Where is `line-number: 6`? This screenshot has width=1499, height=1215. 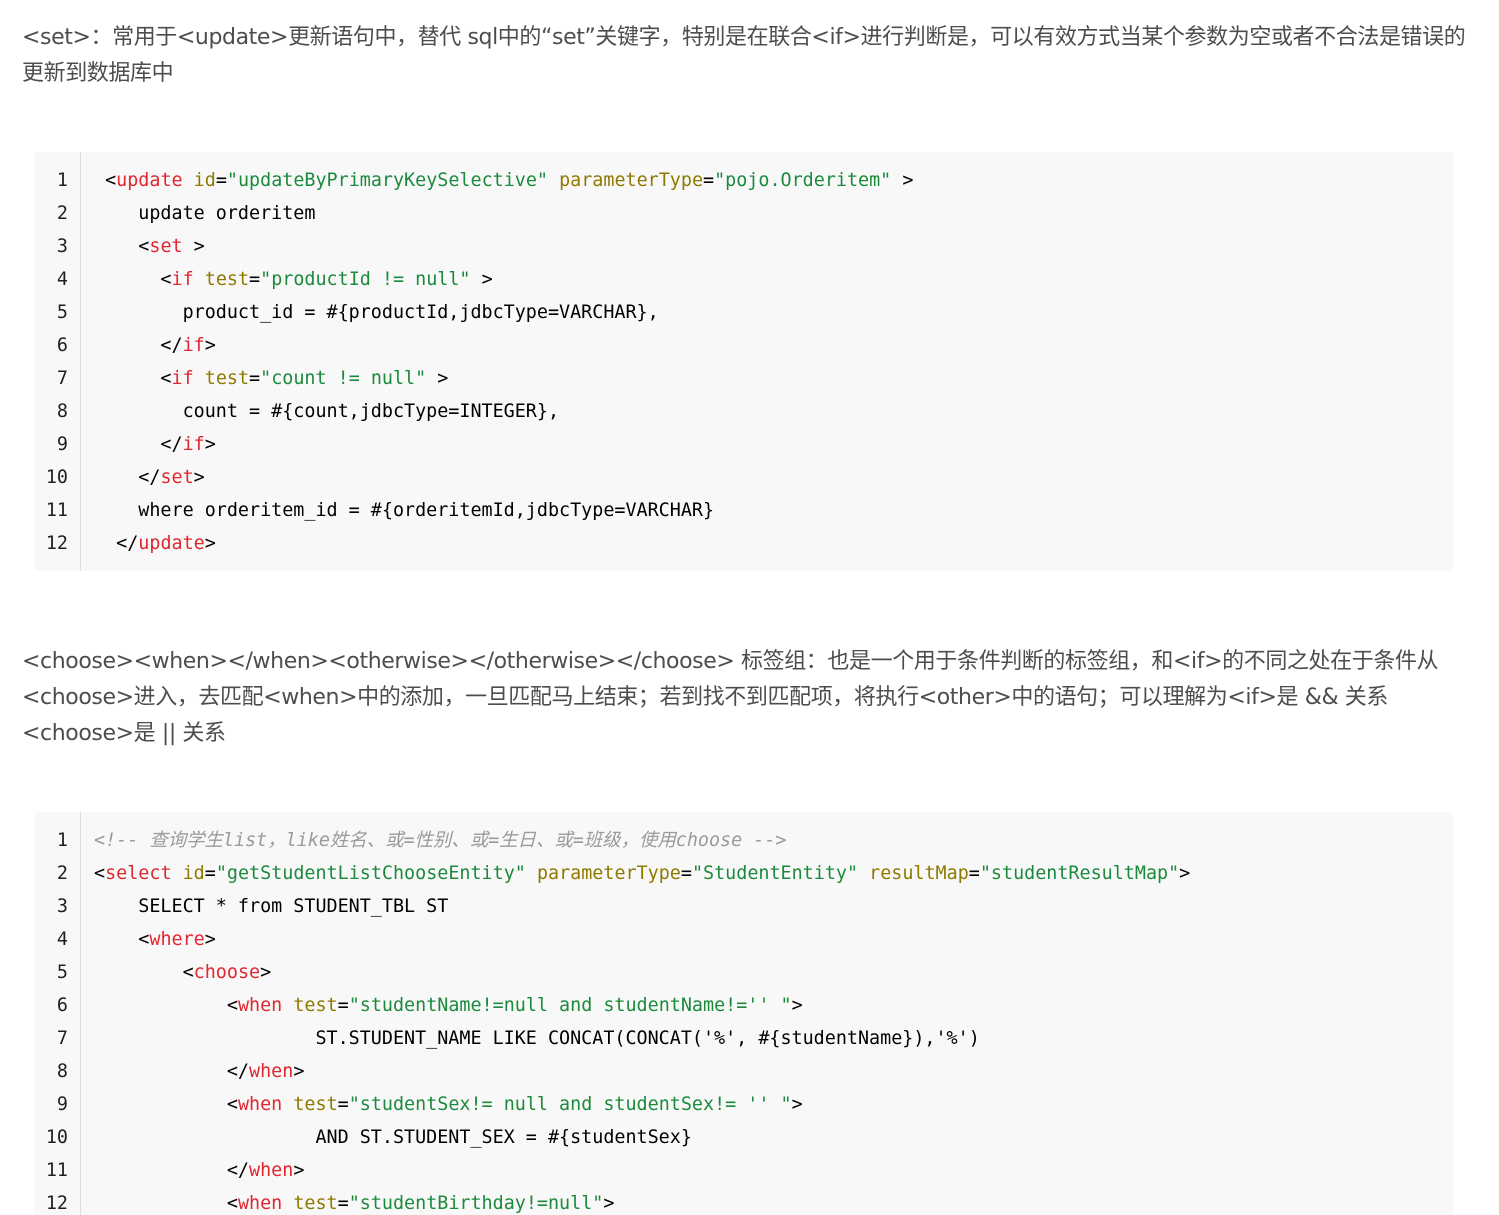
line-number: 6 is located at coordinates (62, 1005).